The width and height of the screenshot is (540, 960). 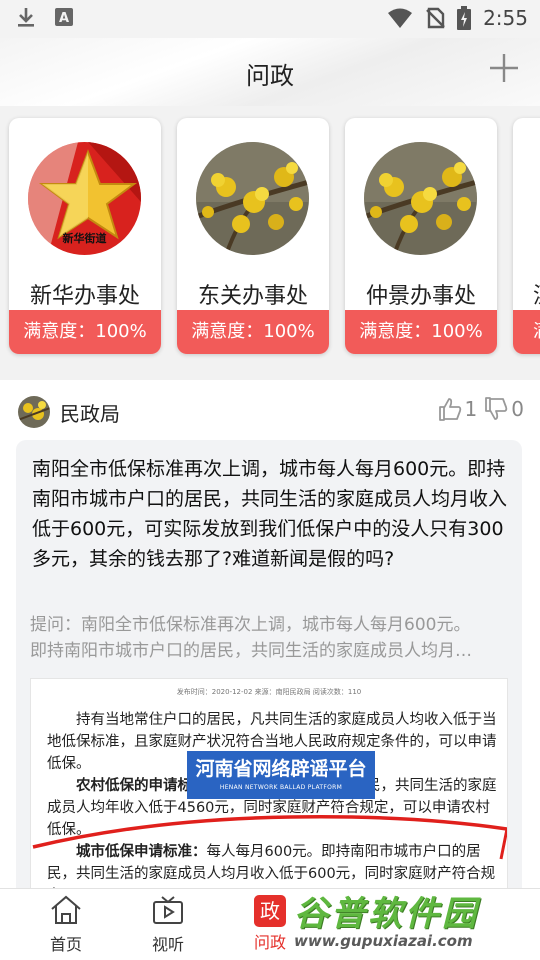 What do you see at coordinates (281, 787) in the screenshot?
I see `stamp-subtitle: HENAN NETWORK BALLAD PLATFORM` at bounding box center [281, 787].